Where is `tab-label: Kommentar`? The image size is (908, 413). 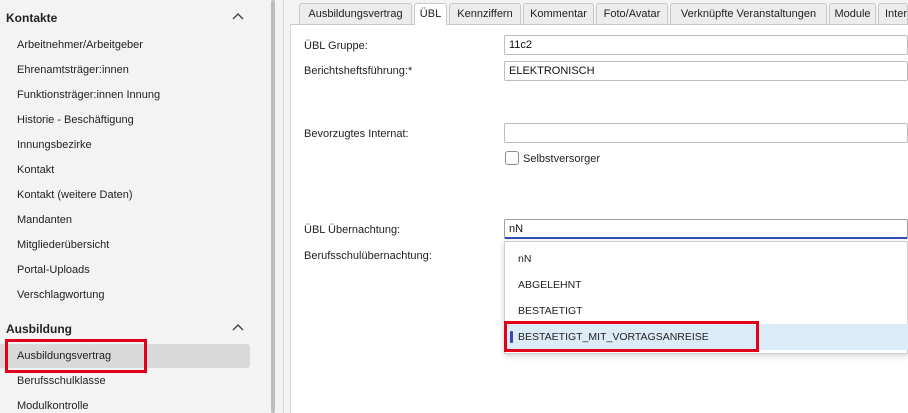 tab-label: Kommentar is located at coordinates (558, 14).